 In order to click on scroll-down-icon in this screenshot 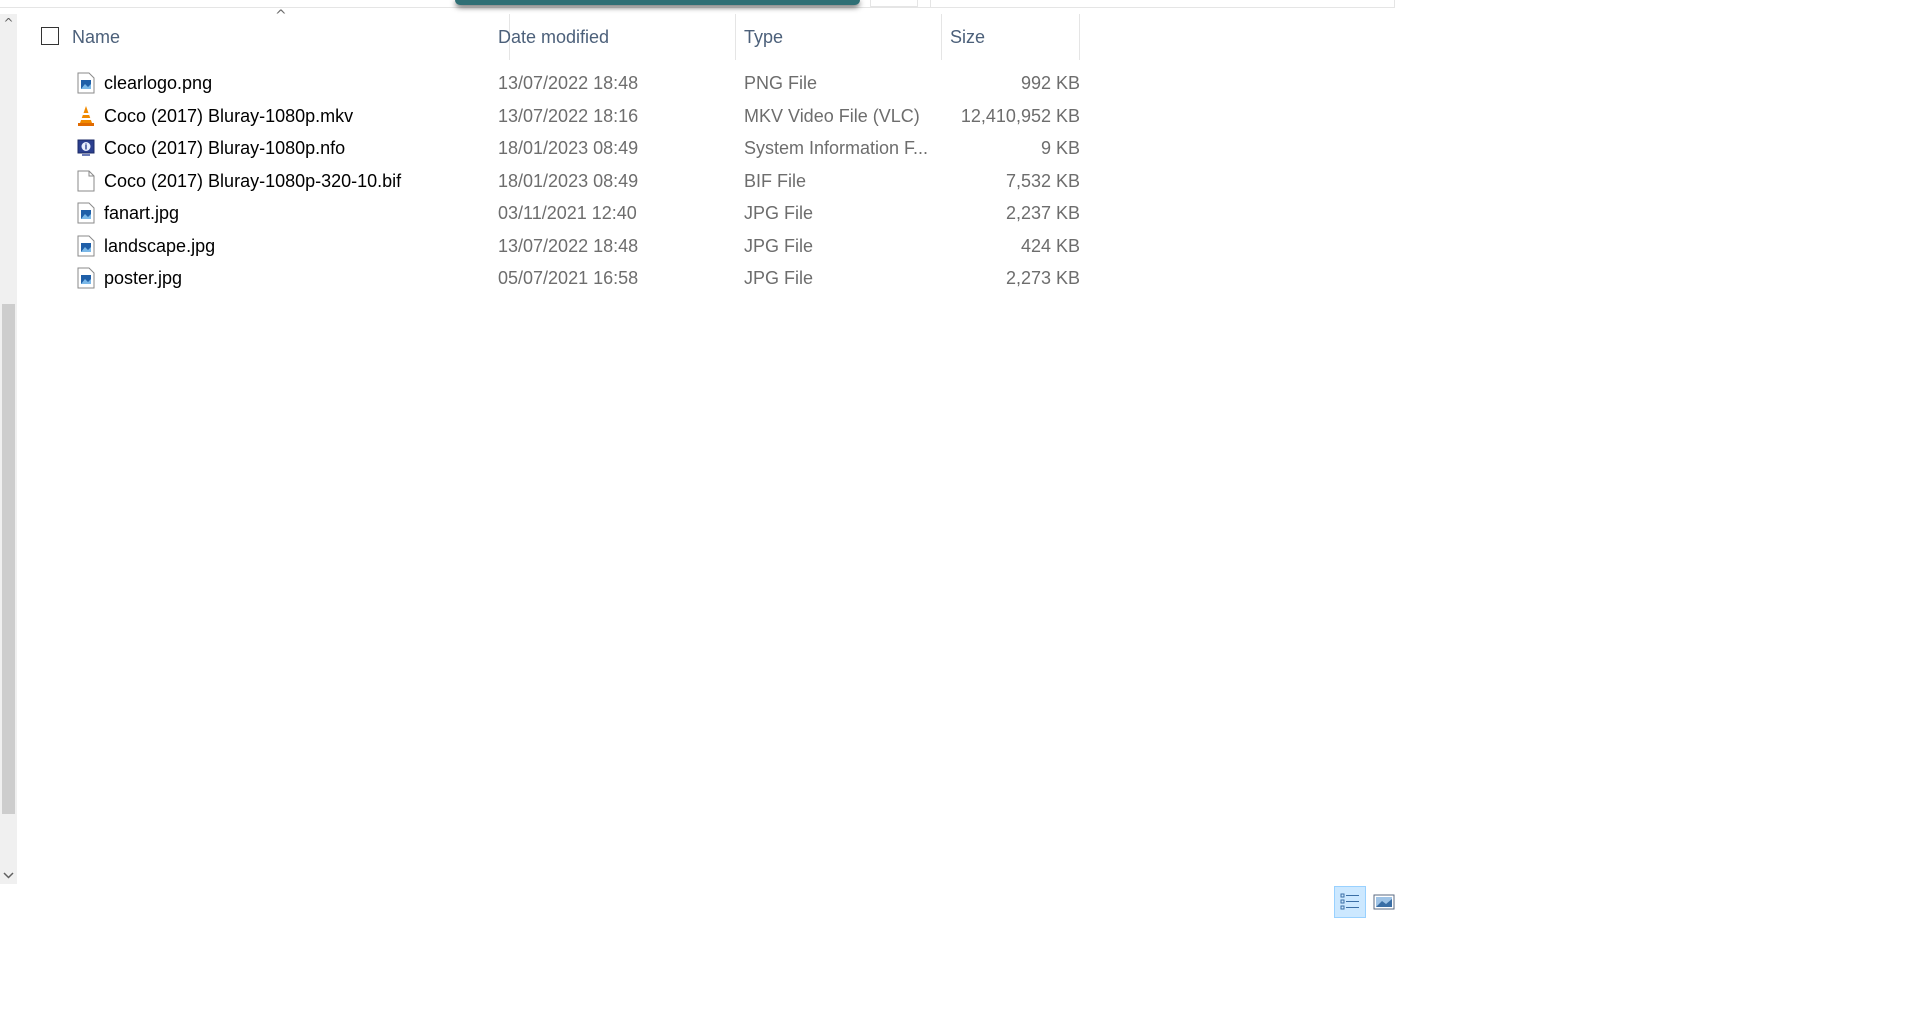, I will do `click(8, 875)`.